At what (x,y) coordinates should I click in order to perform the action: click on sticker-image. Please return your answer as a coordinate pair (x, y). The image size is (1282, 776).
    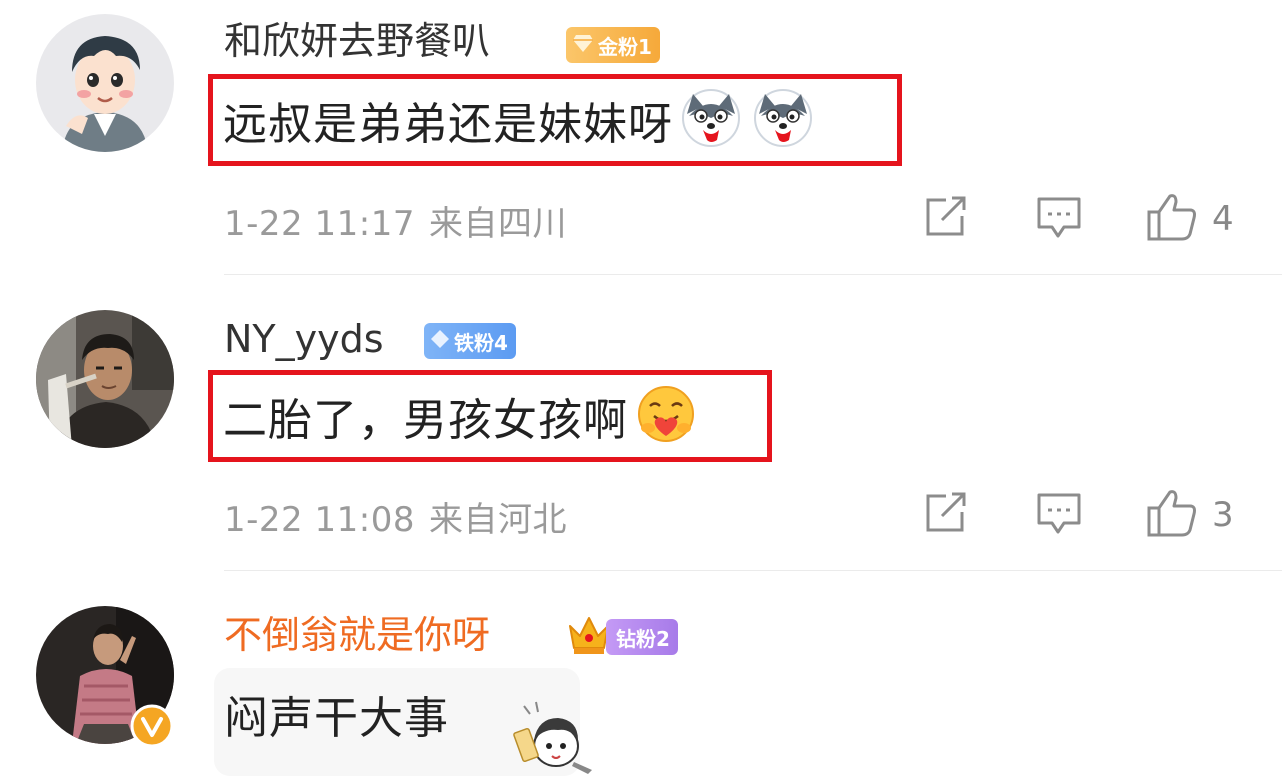
    Looking at the image, I should click on (557, 738).